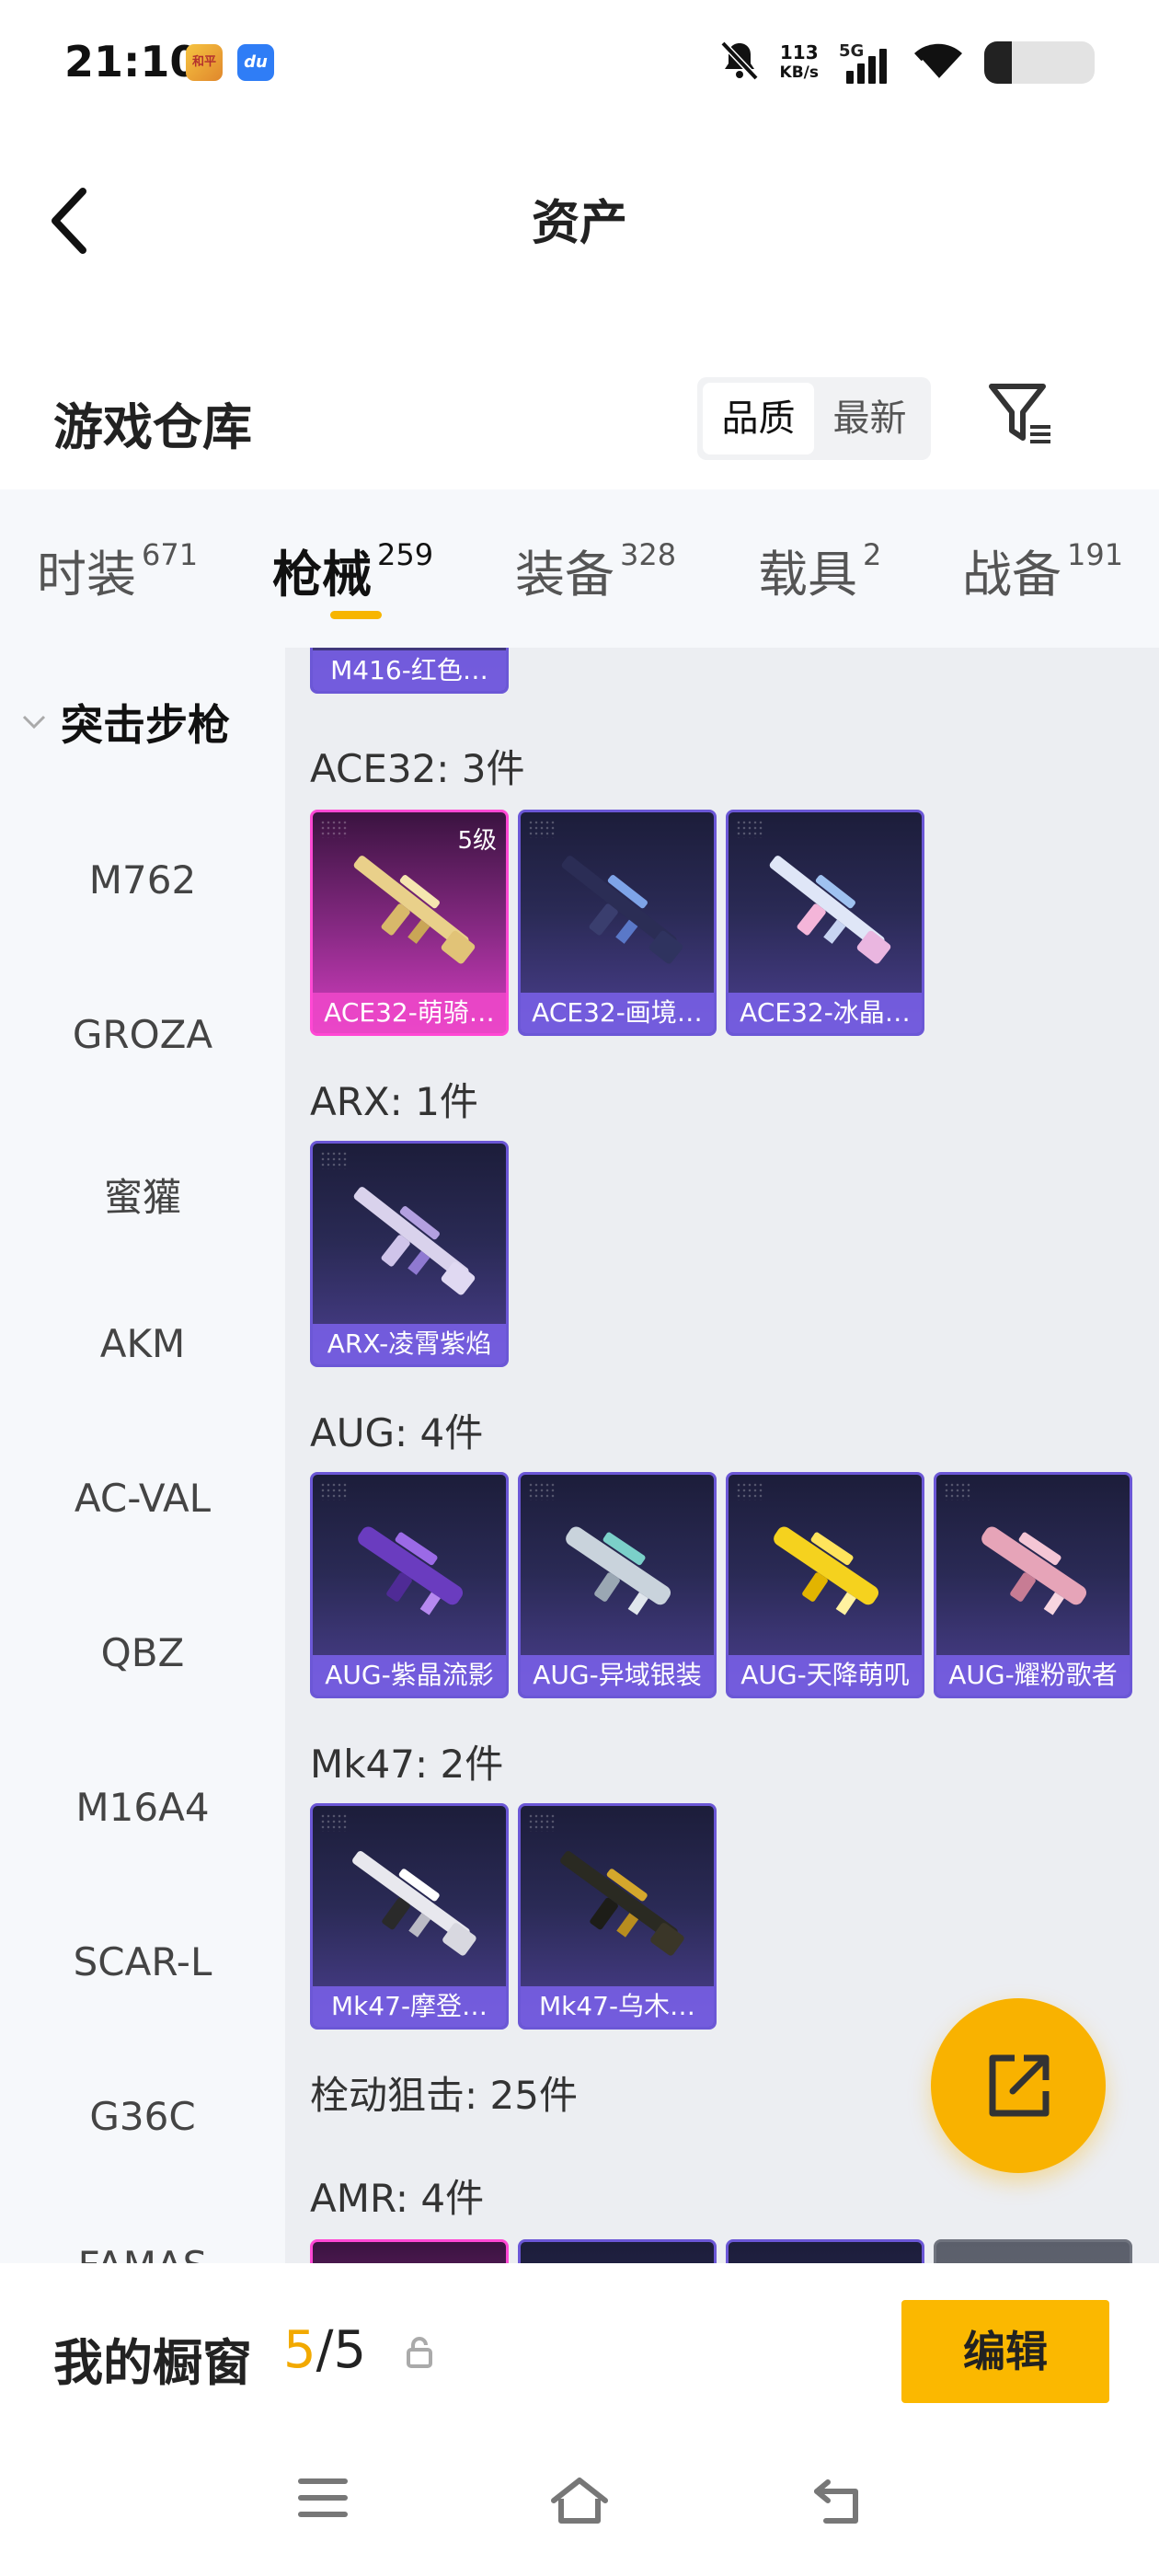  Describe the element at coordinates (170, 554) in the screenshot. I see `tab-count: 671` at that location.